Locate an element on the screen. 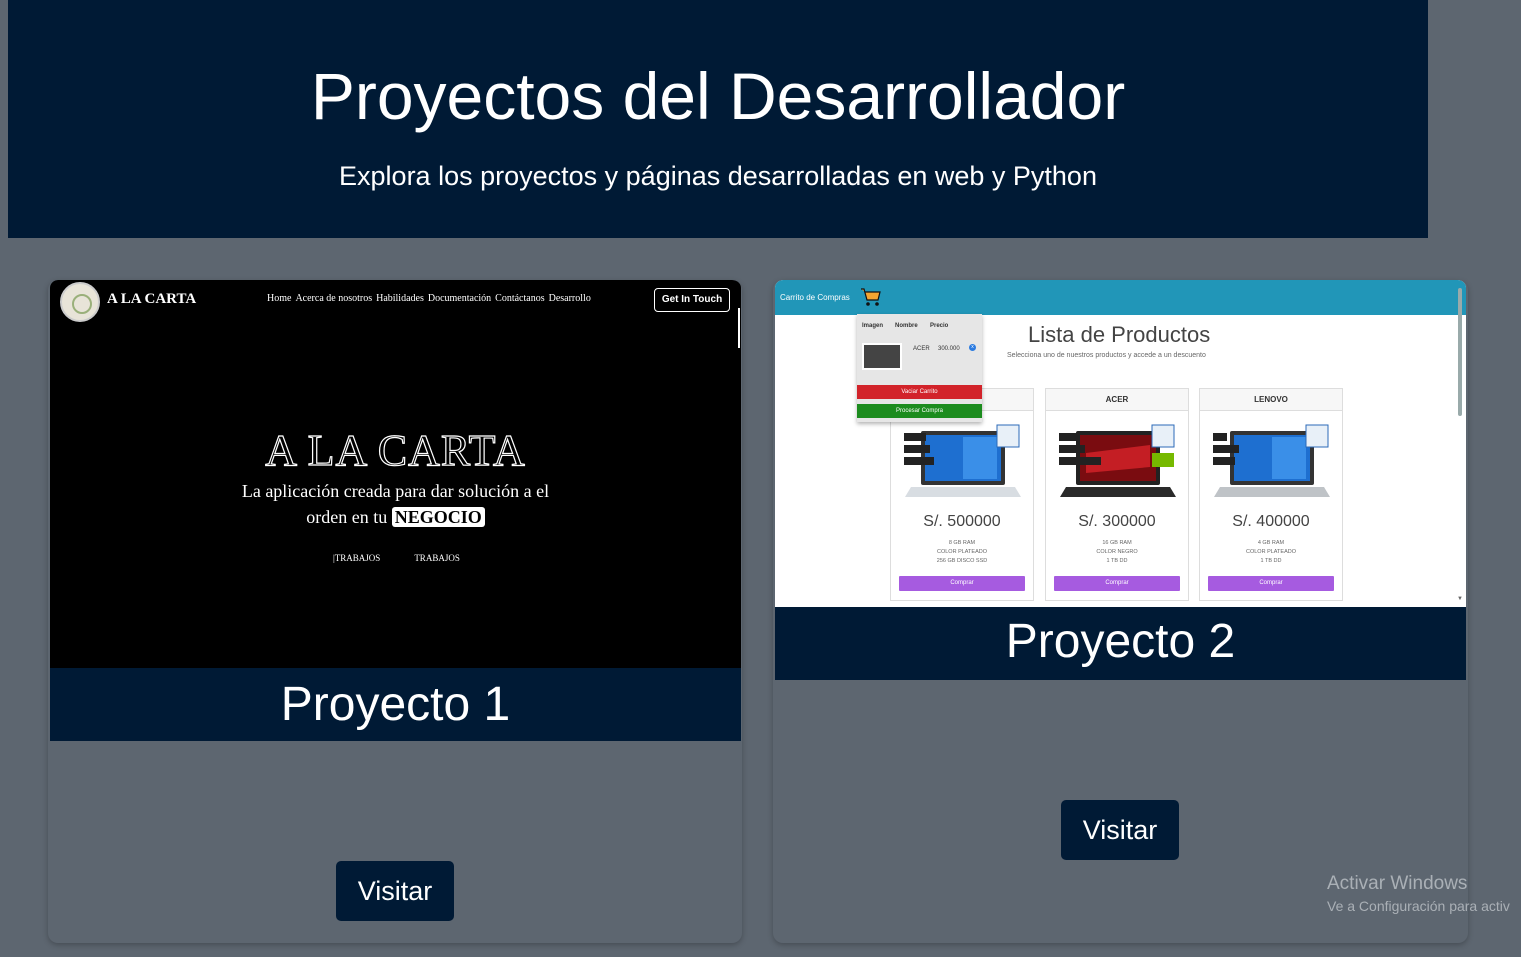 The image size is (1521, 957). product-spec: 16 GB RAM is located at coordinates (1117, 543).